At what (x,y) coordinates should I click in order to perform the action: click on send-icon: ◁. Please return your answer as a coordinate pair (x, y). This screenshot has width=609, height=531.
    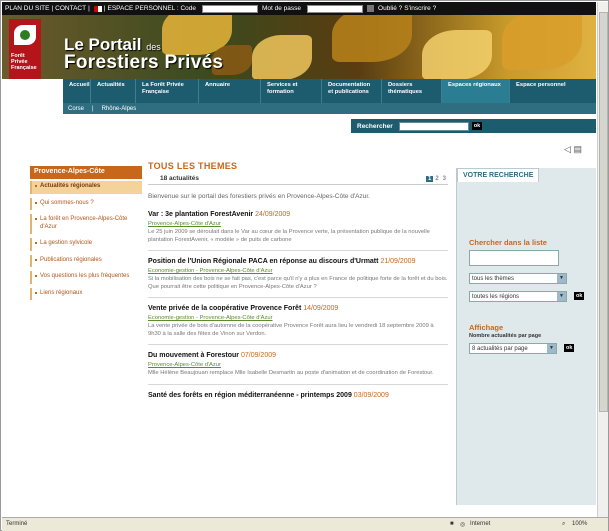
    Looking at the image, I should click on (567, 149).